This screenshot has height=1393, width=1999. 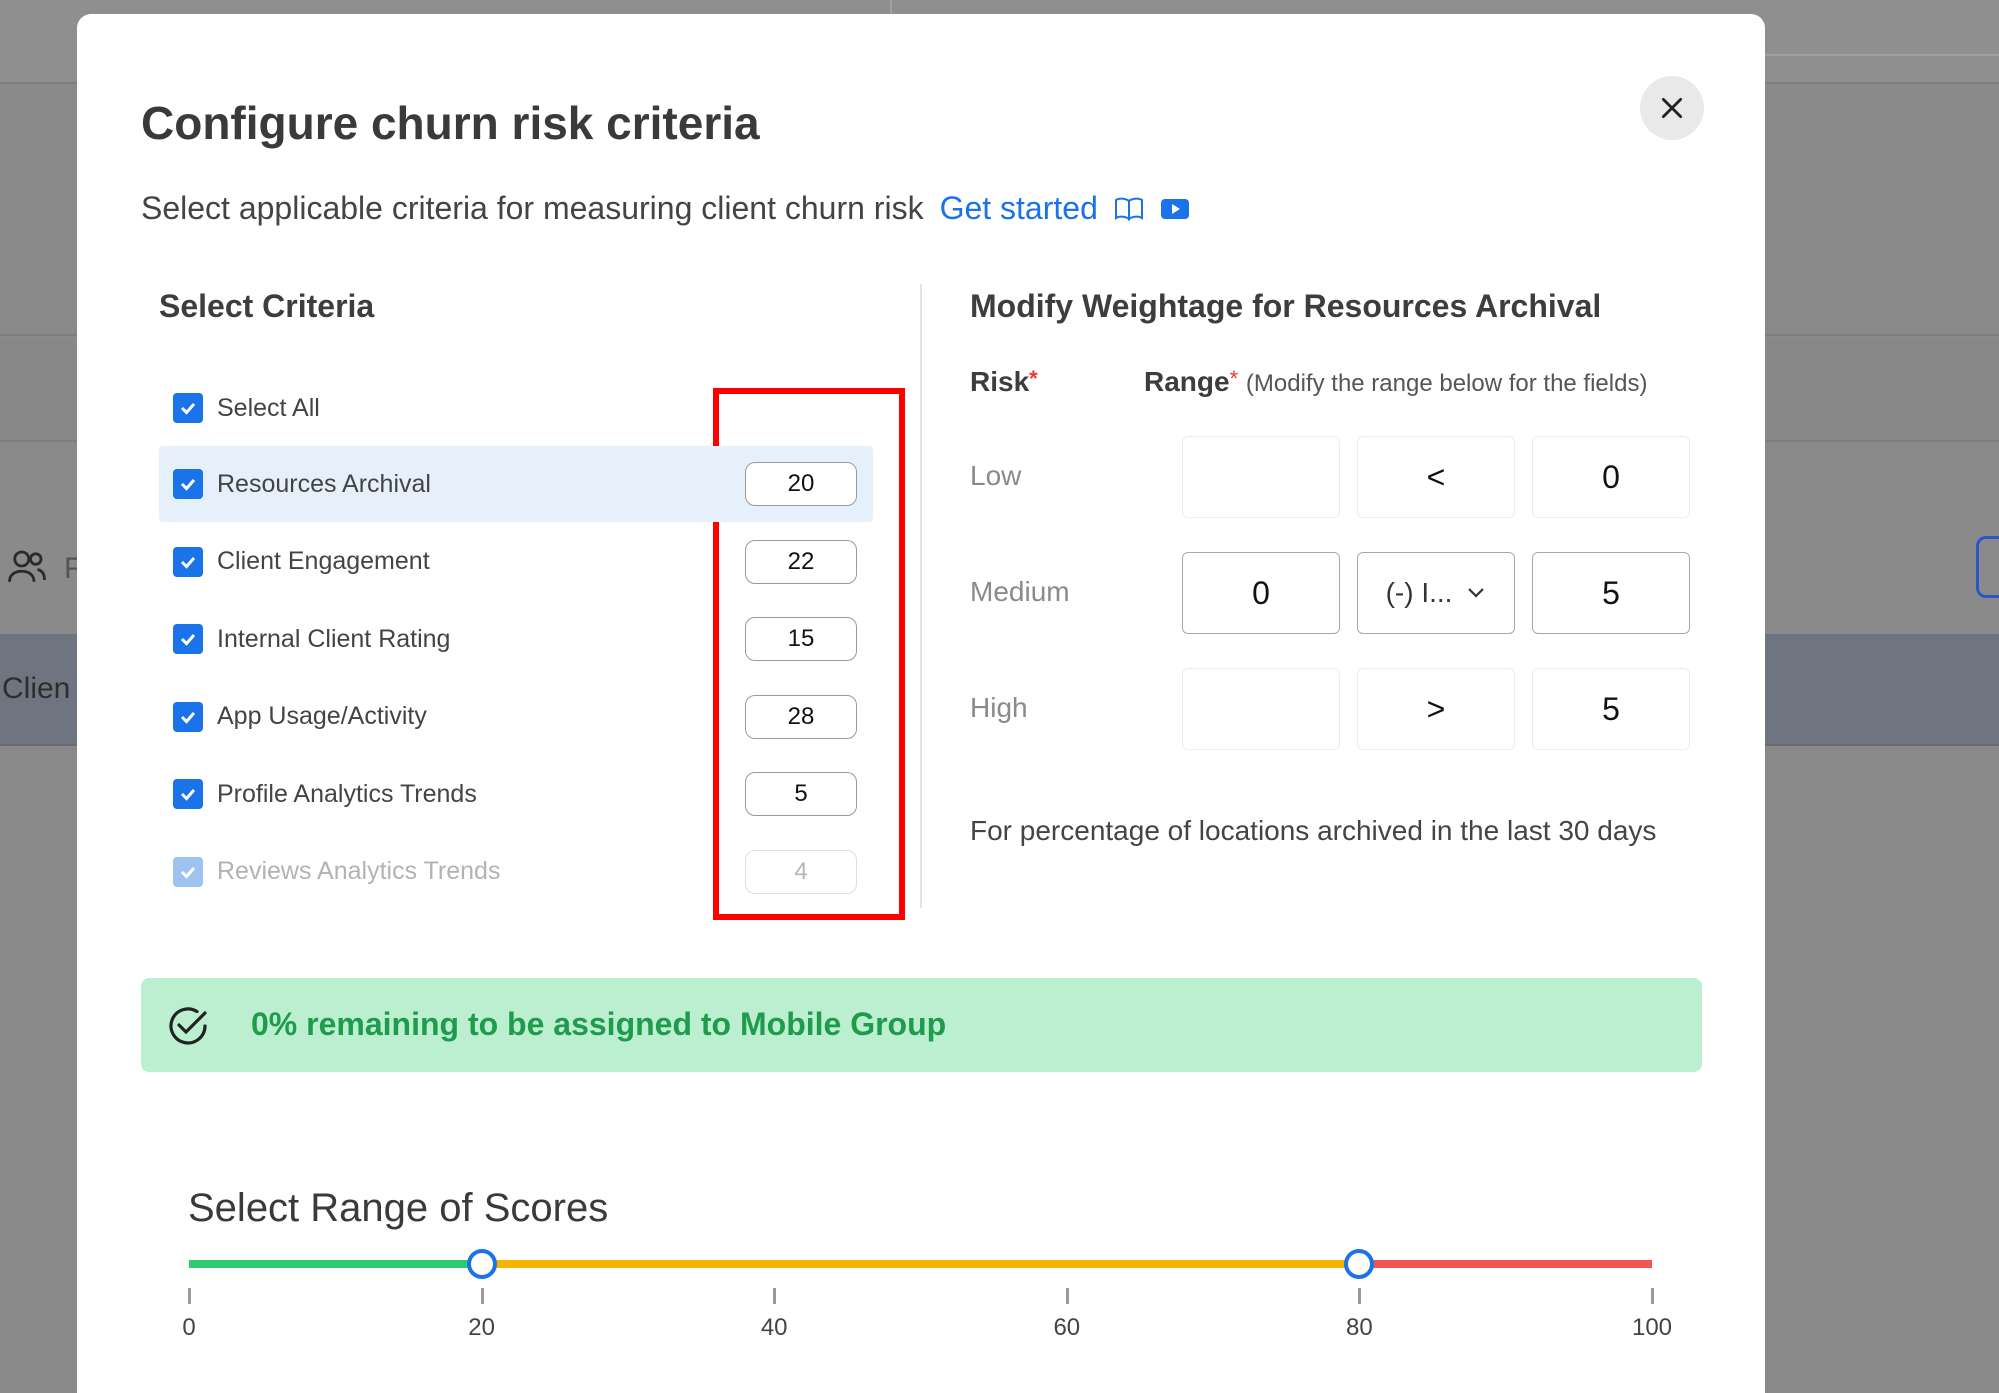 I want to click on select-criteria-heading: Select Criteria, so click(x=267, y=306).